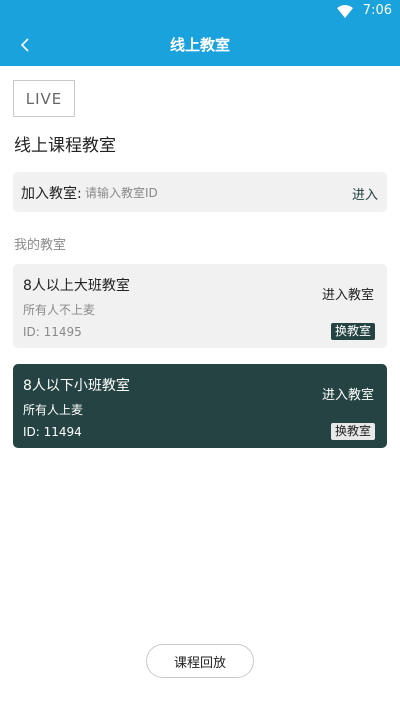 This screenshot has width=400, height=711. I want to click on classroom-desc: 所有人上麦, so click(53, 410).